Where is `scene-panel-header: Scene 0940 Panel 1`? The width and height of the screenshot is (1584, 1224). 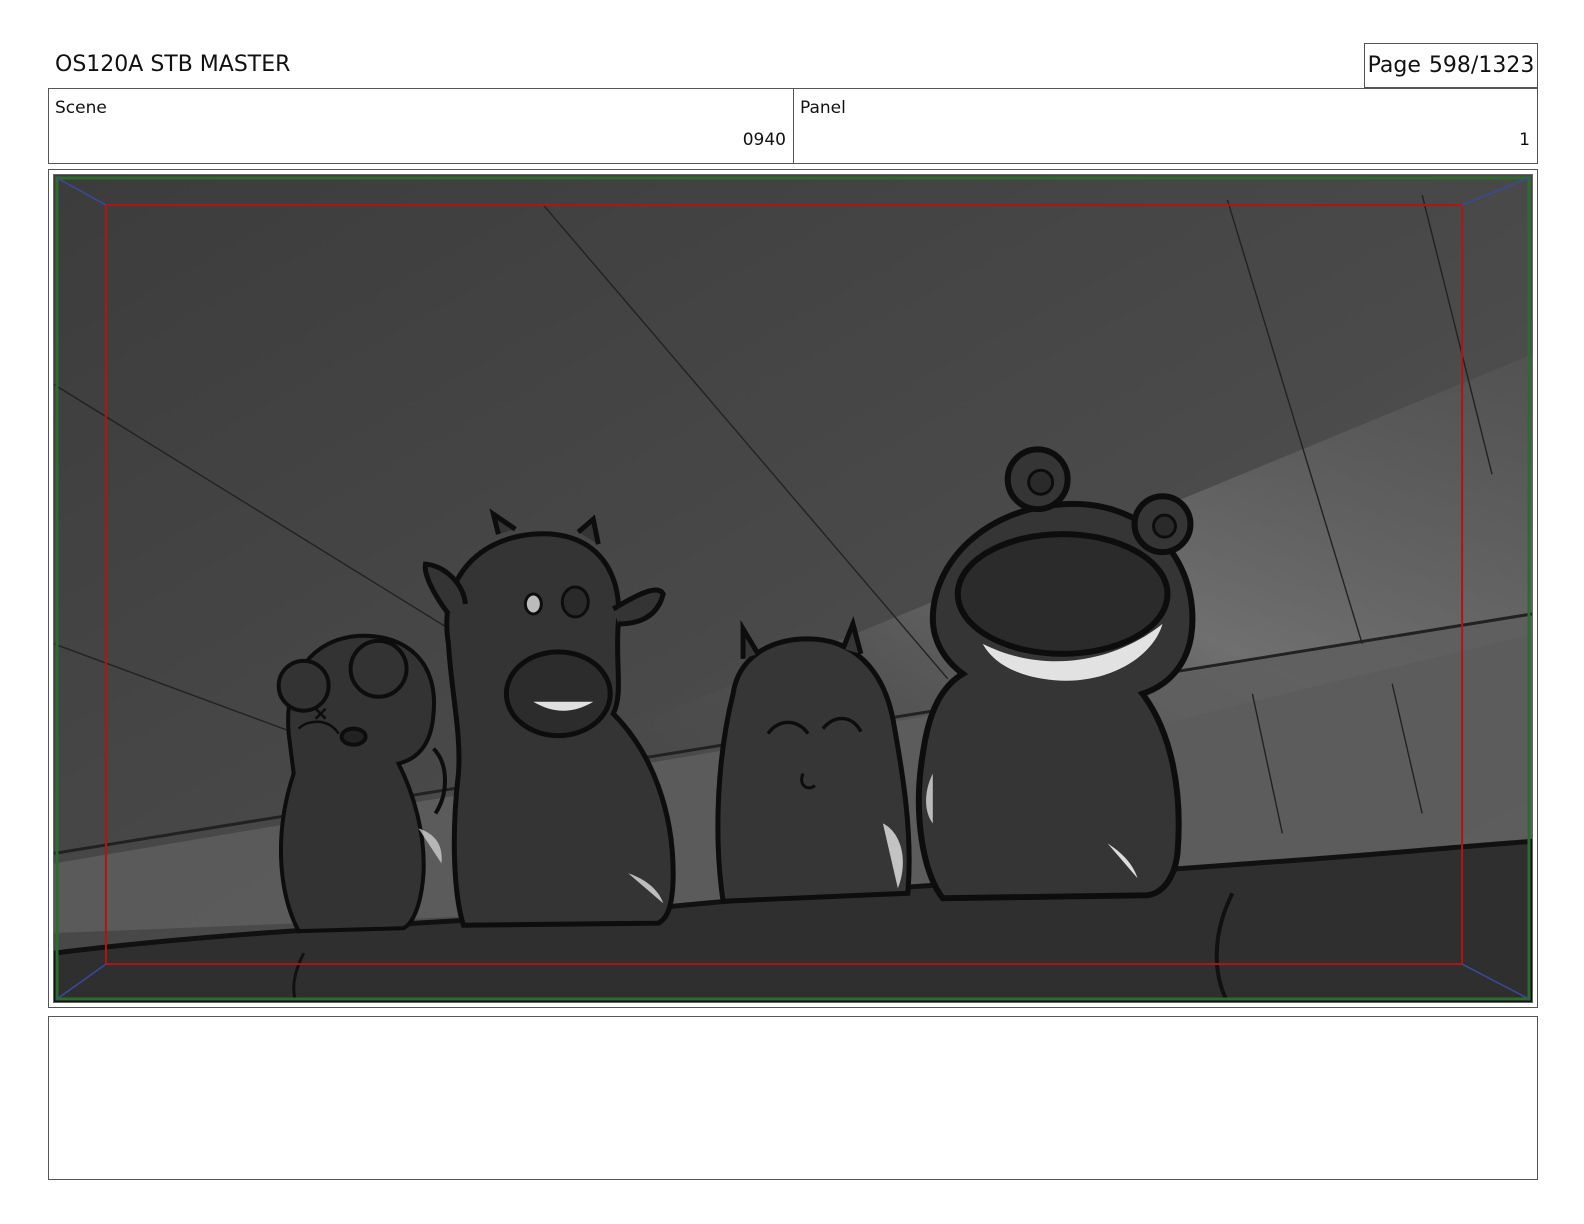 scene-panel-header: Scene 0940 Panel 1 is located at coordinates (793, 126).